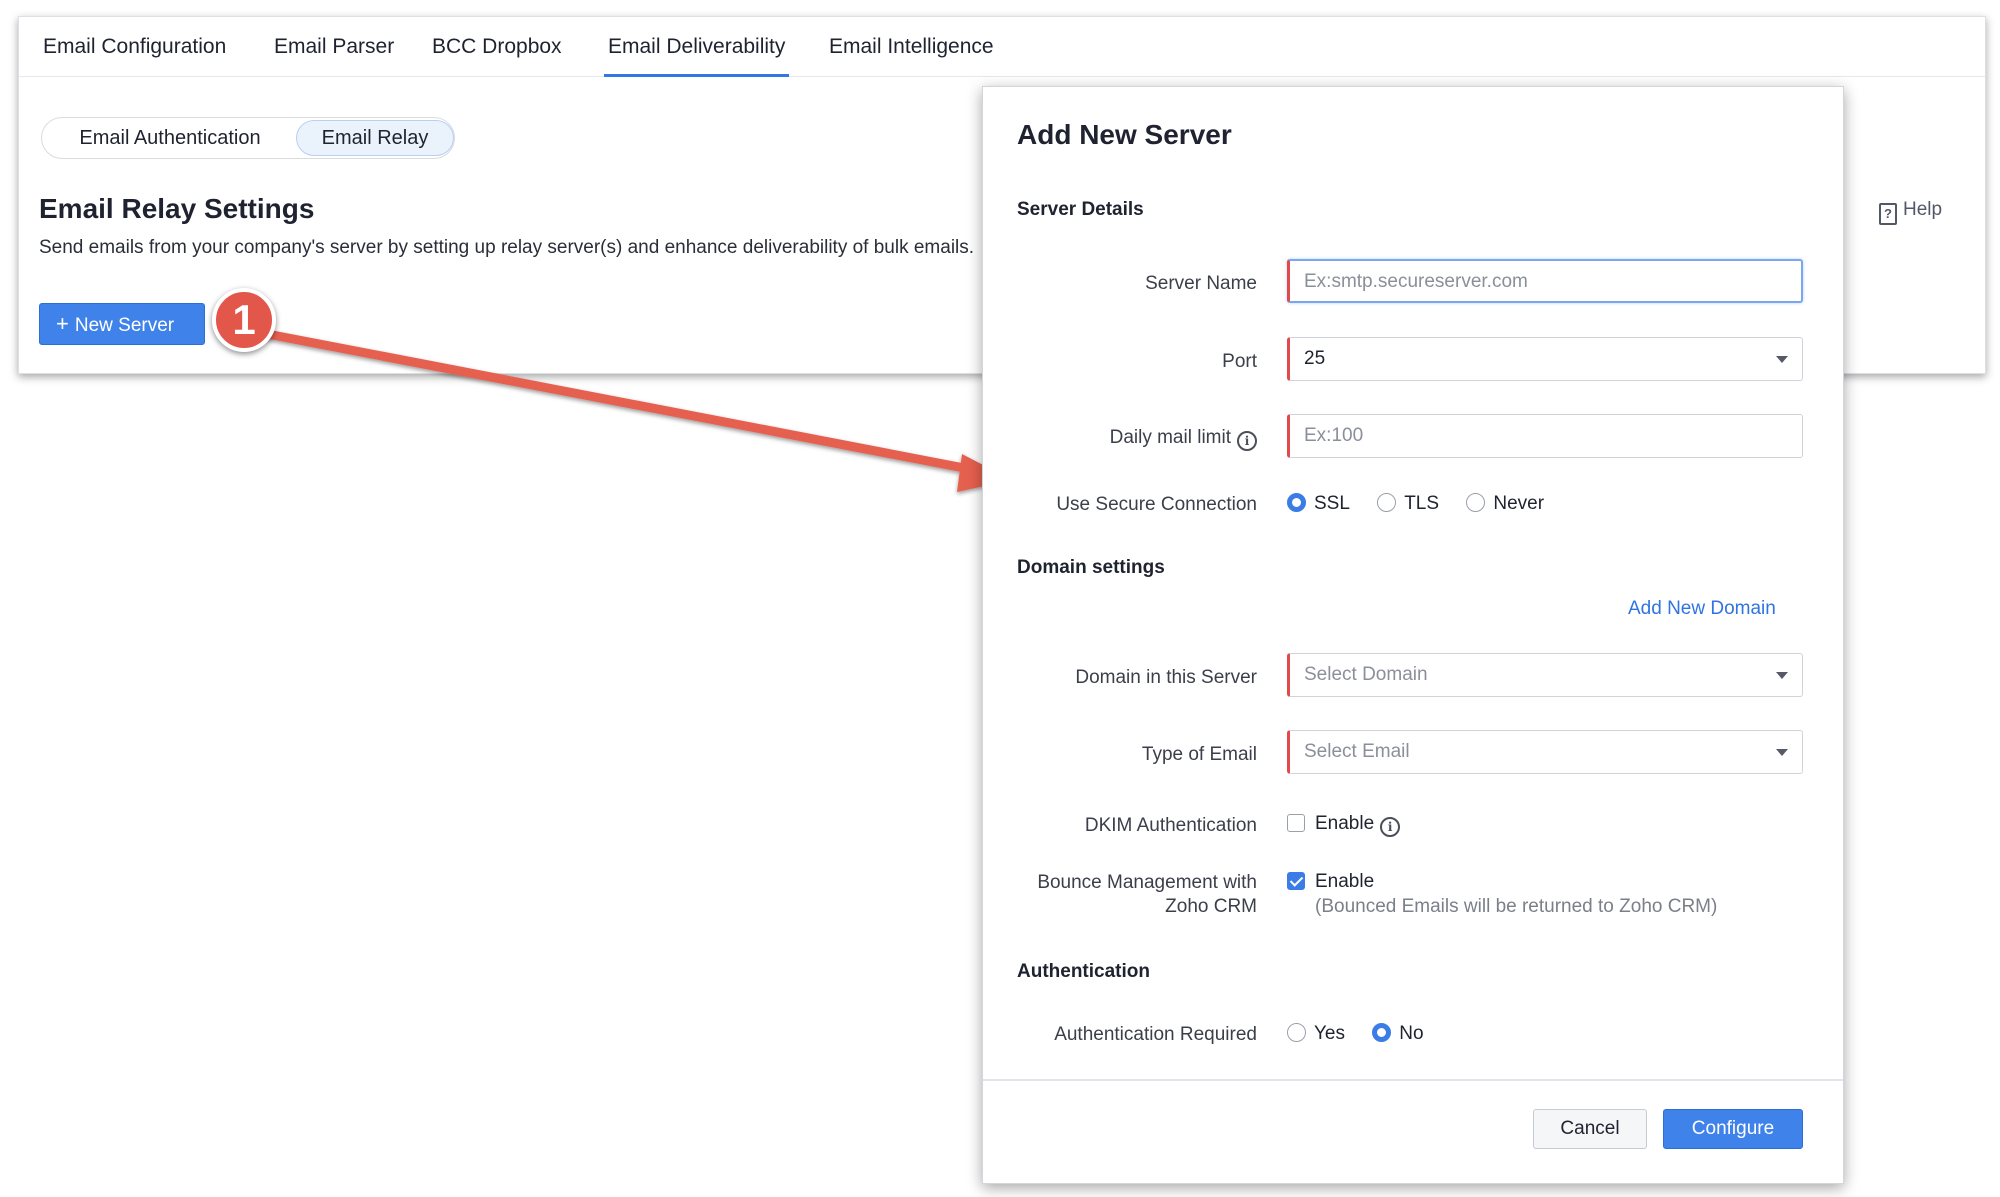 The width and height of the screenshot is (2000, 1197). I want to click on radio-never-label: Never, so click(1519, 503).